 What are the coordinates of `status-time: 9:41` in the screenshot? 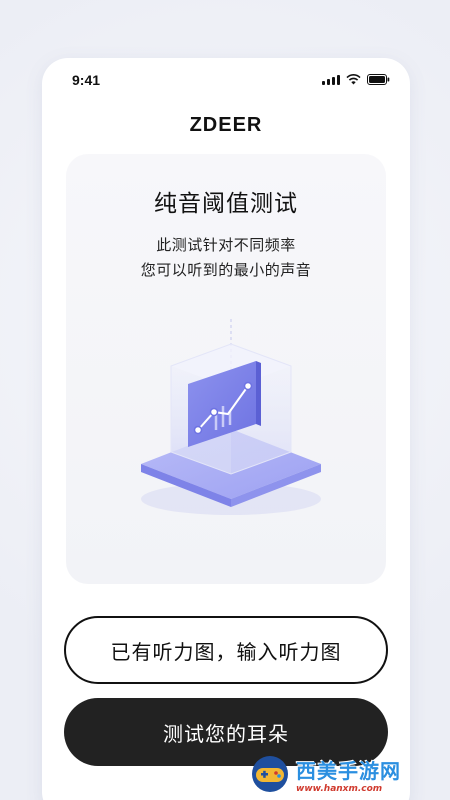 It's located at (86, 80).